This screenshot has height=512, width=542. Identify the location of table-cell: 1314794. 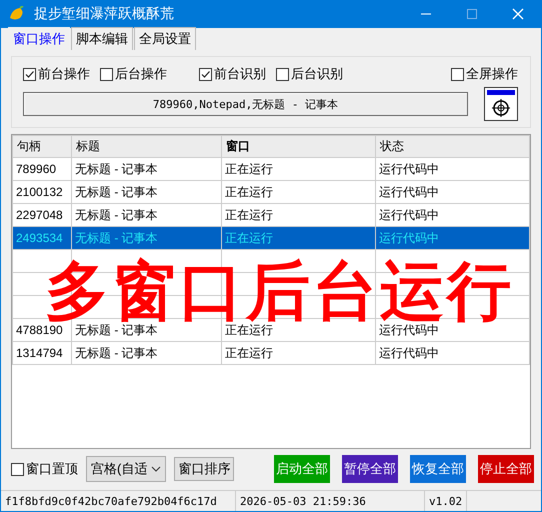
(39, 353).